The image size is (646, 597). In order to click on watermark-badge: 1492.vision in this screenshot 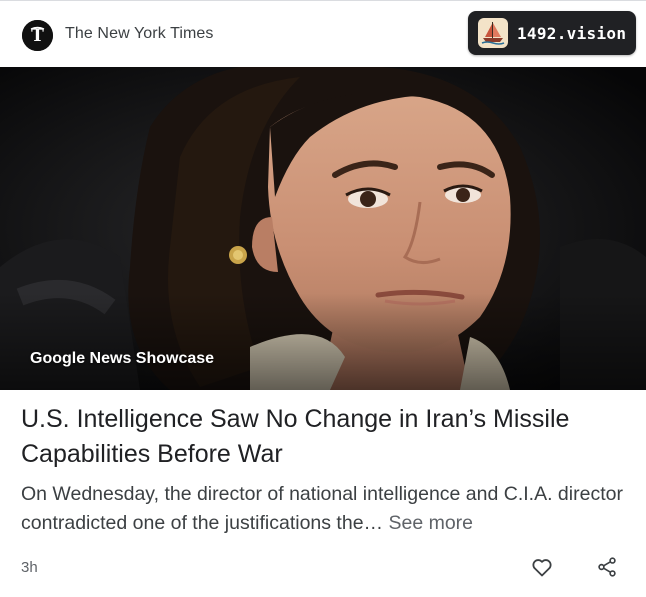, I will do `click(552, 33)`.